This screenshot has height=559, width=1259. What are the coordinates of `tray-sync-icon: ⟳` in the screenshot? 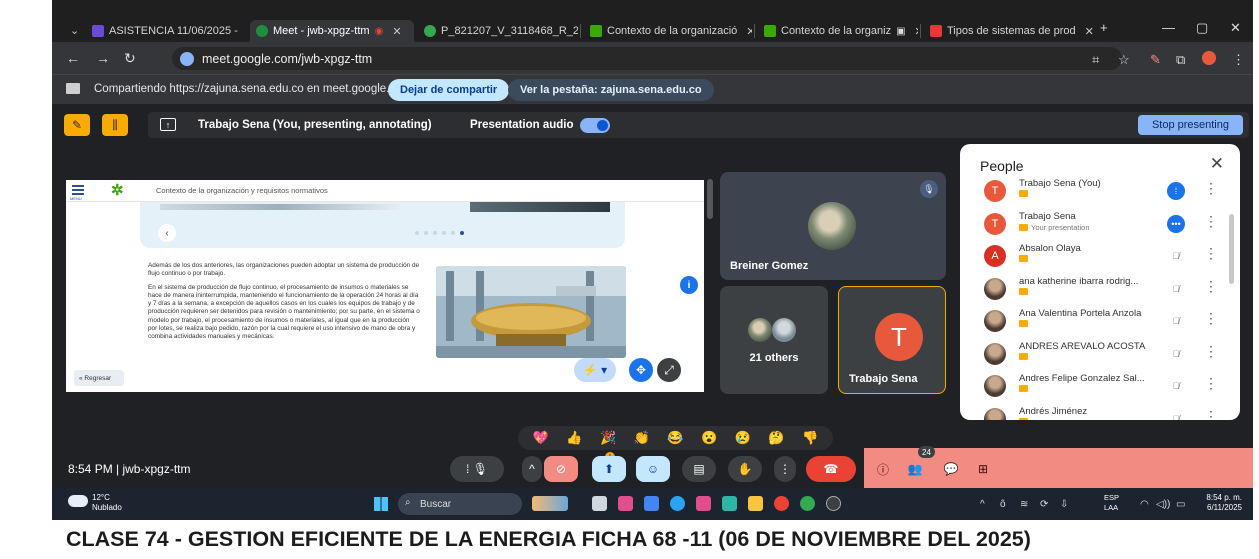 It's located at (1044, 504).